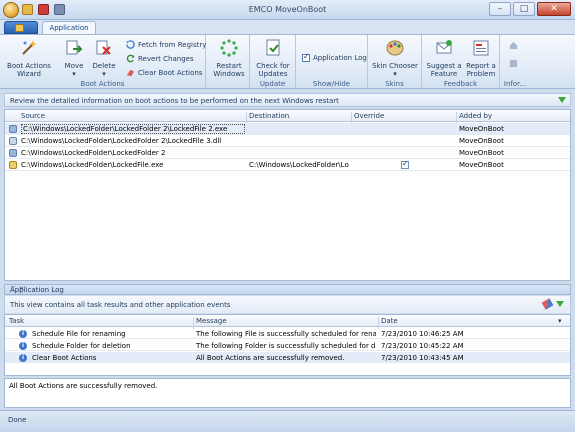  What do you see at coordinates (130, 73) in the screenshot?
I see `clear-icon` at bounding box center [130, 73].